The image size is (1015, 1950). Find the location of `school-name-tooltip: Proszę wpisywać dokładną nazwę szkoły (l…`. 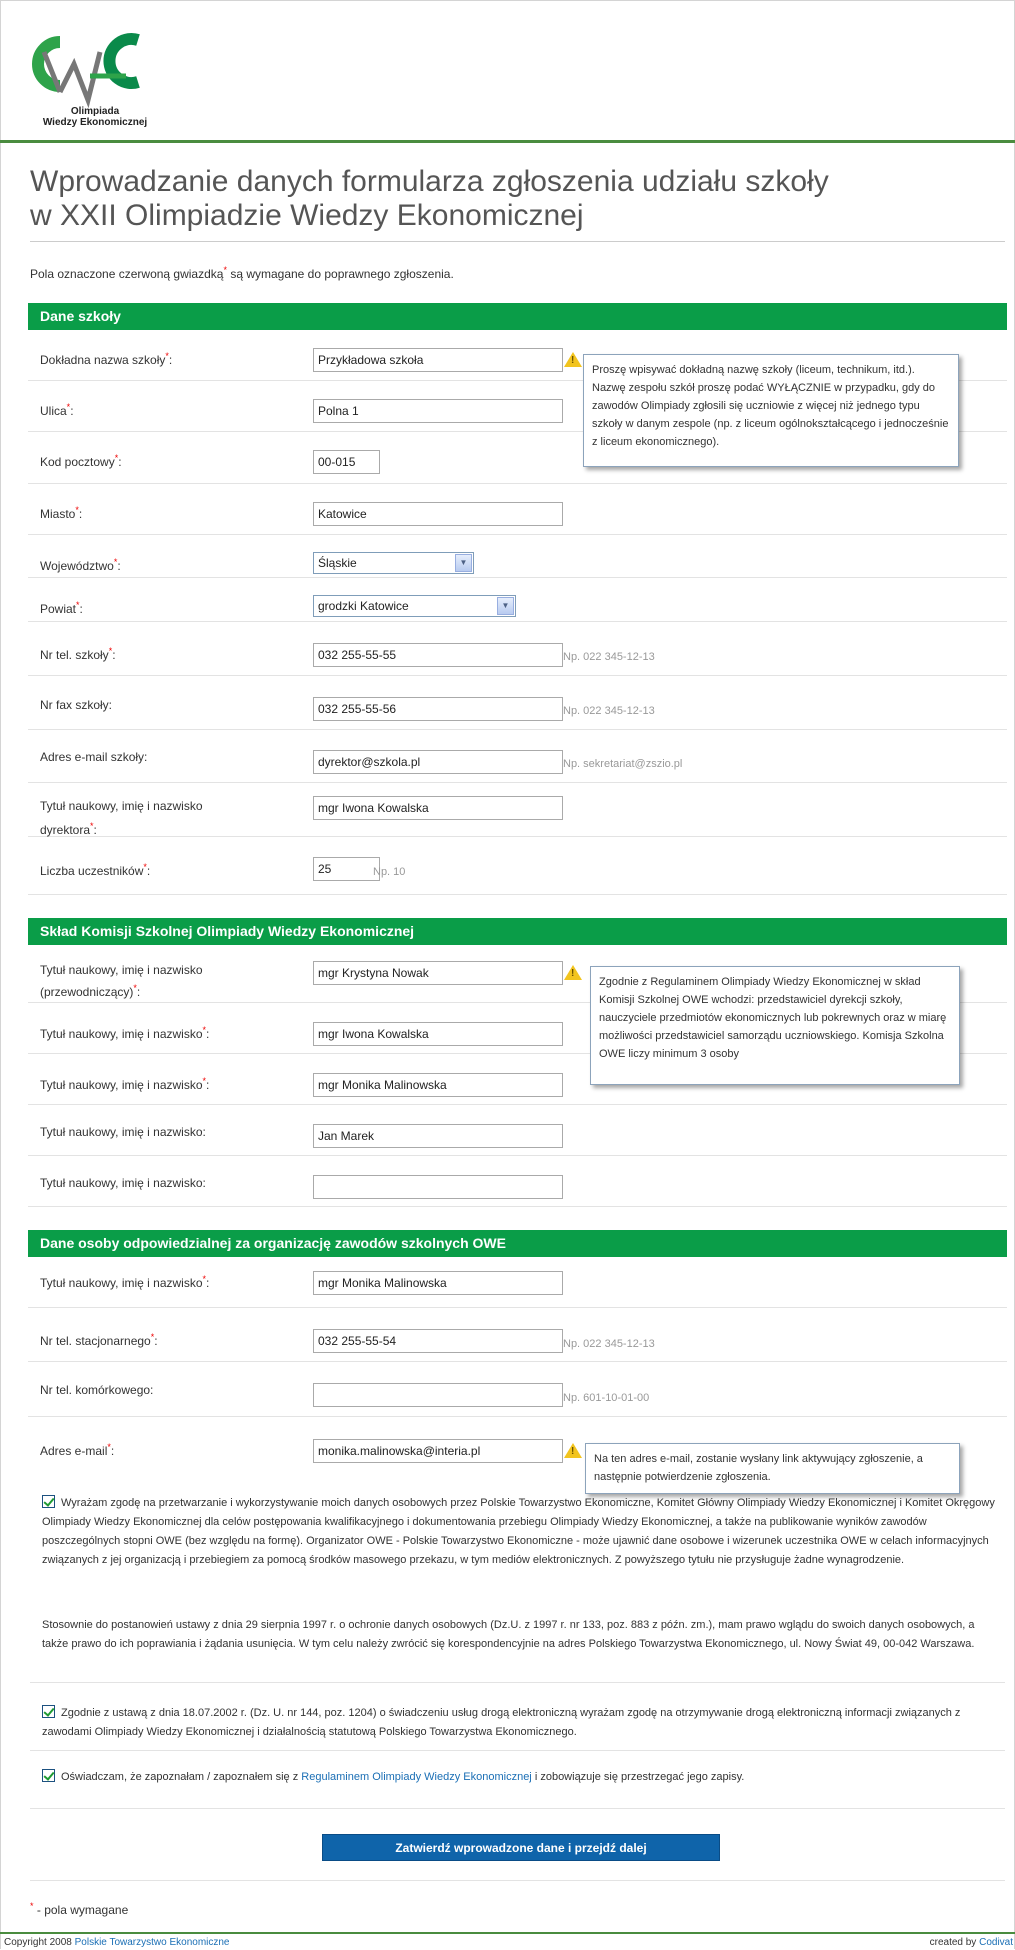

school-name-tooltip: Proszę wpisywać dokładną nazwę szkoły (l… is located at coordinates (771, 410).